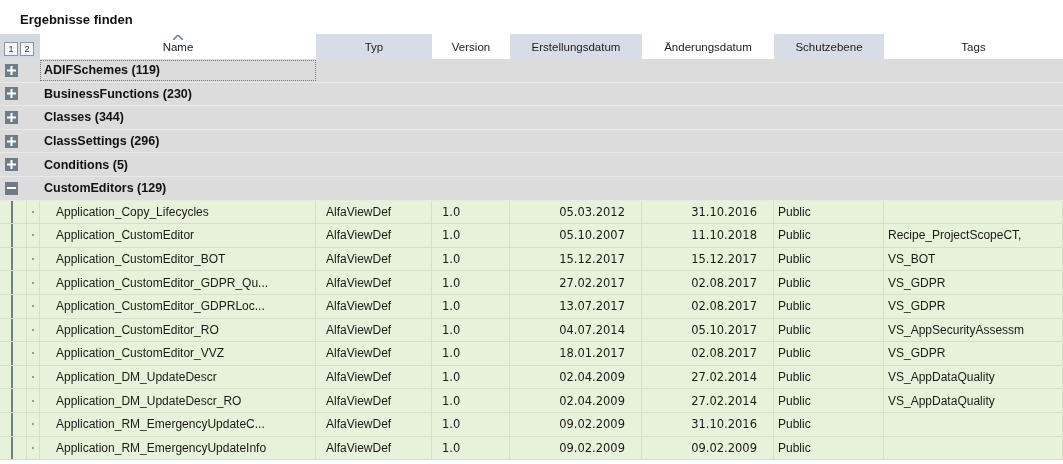  What do you see at coordinates (973, 330) in the screenshot?
I see `table-cell: VS_AppSecurityAssessm` at bounding box center [973, 330].